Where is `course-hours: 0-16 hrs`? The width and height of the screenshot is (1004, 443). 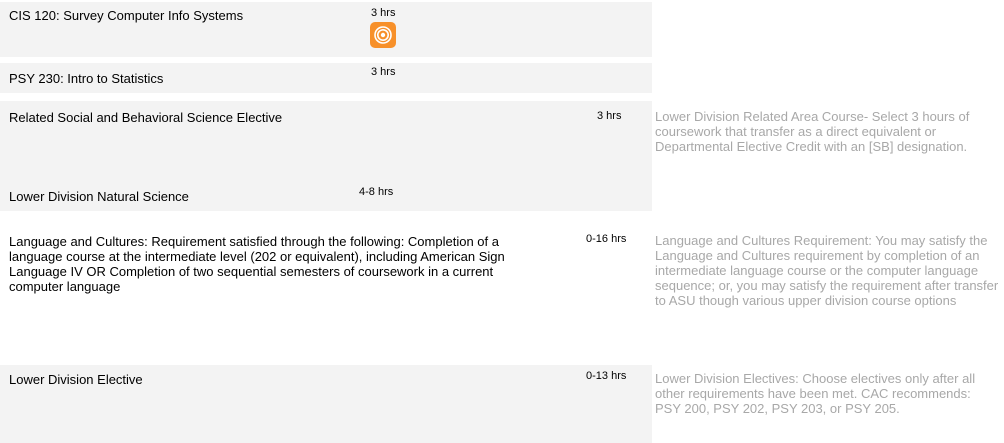 course-hours: 0-16 hrs is located at coordinates (606, 239).